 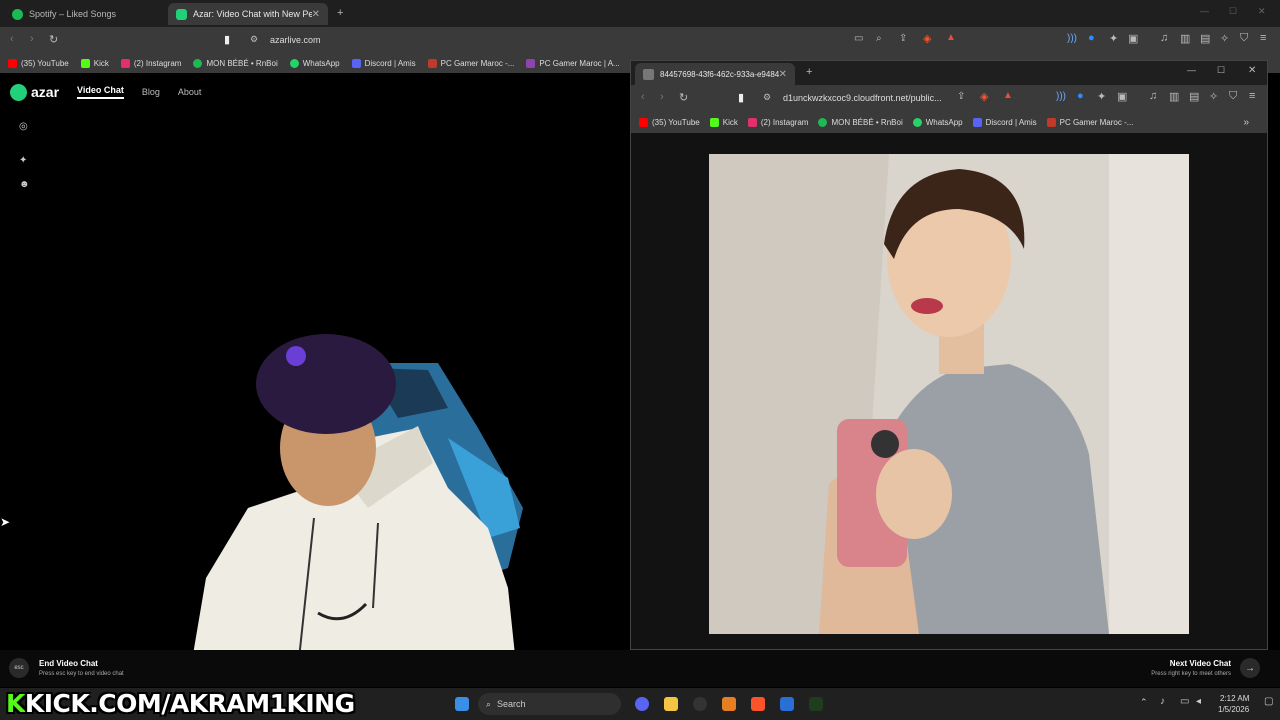 What do you see at coordinates (700, 704) in the screenshot?
I see `obs-icon` at bounding box center [700, 704].